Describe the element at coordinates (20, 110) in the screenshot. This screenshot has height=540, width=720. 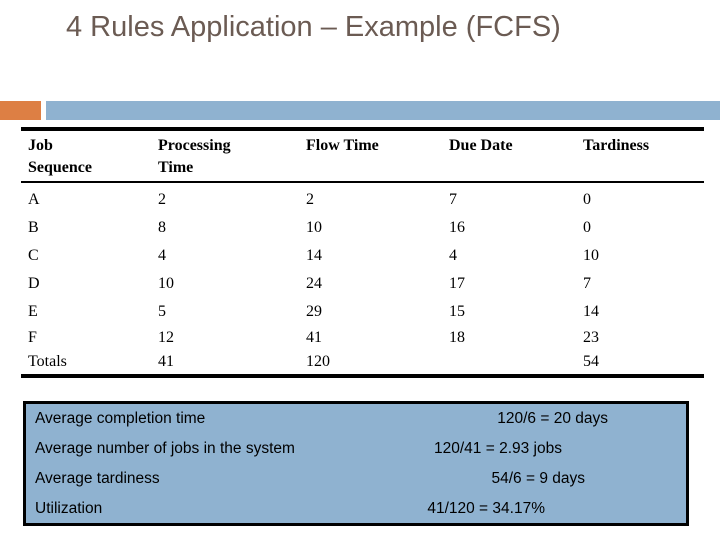
I see `accent-square-decoration` at that location.